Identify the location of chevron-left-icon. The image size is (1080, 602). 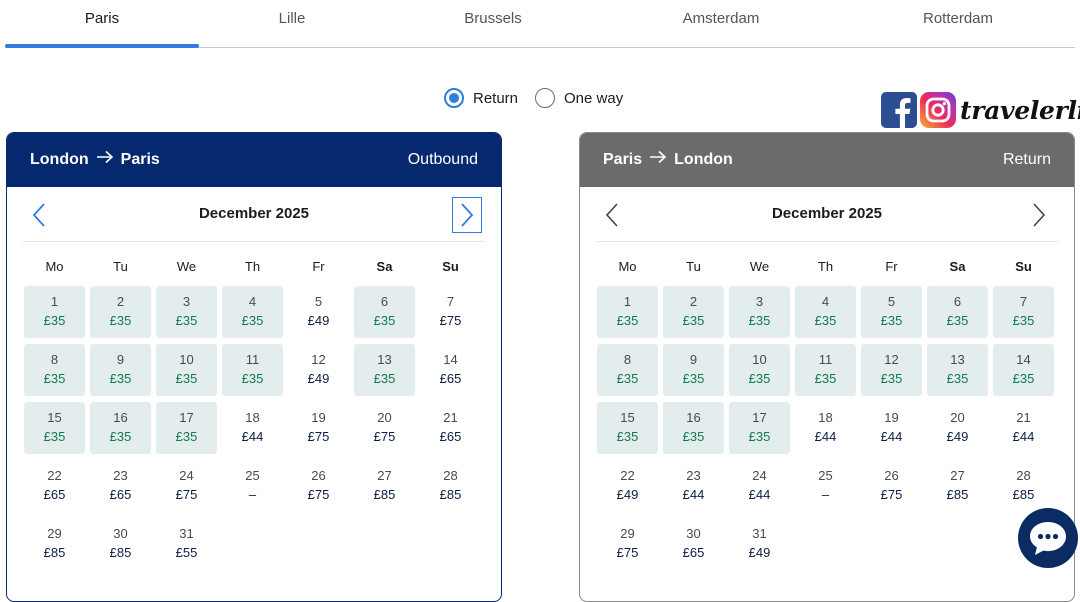
(611, 215).